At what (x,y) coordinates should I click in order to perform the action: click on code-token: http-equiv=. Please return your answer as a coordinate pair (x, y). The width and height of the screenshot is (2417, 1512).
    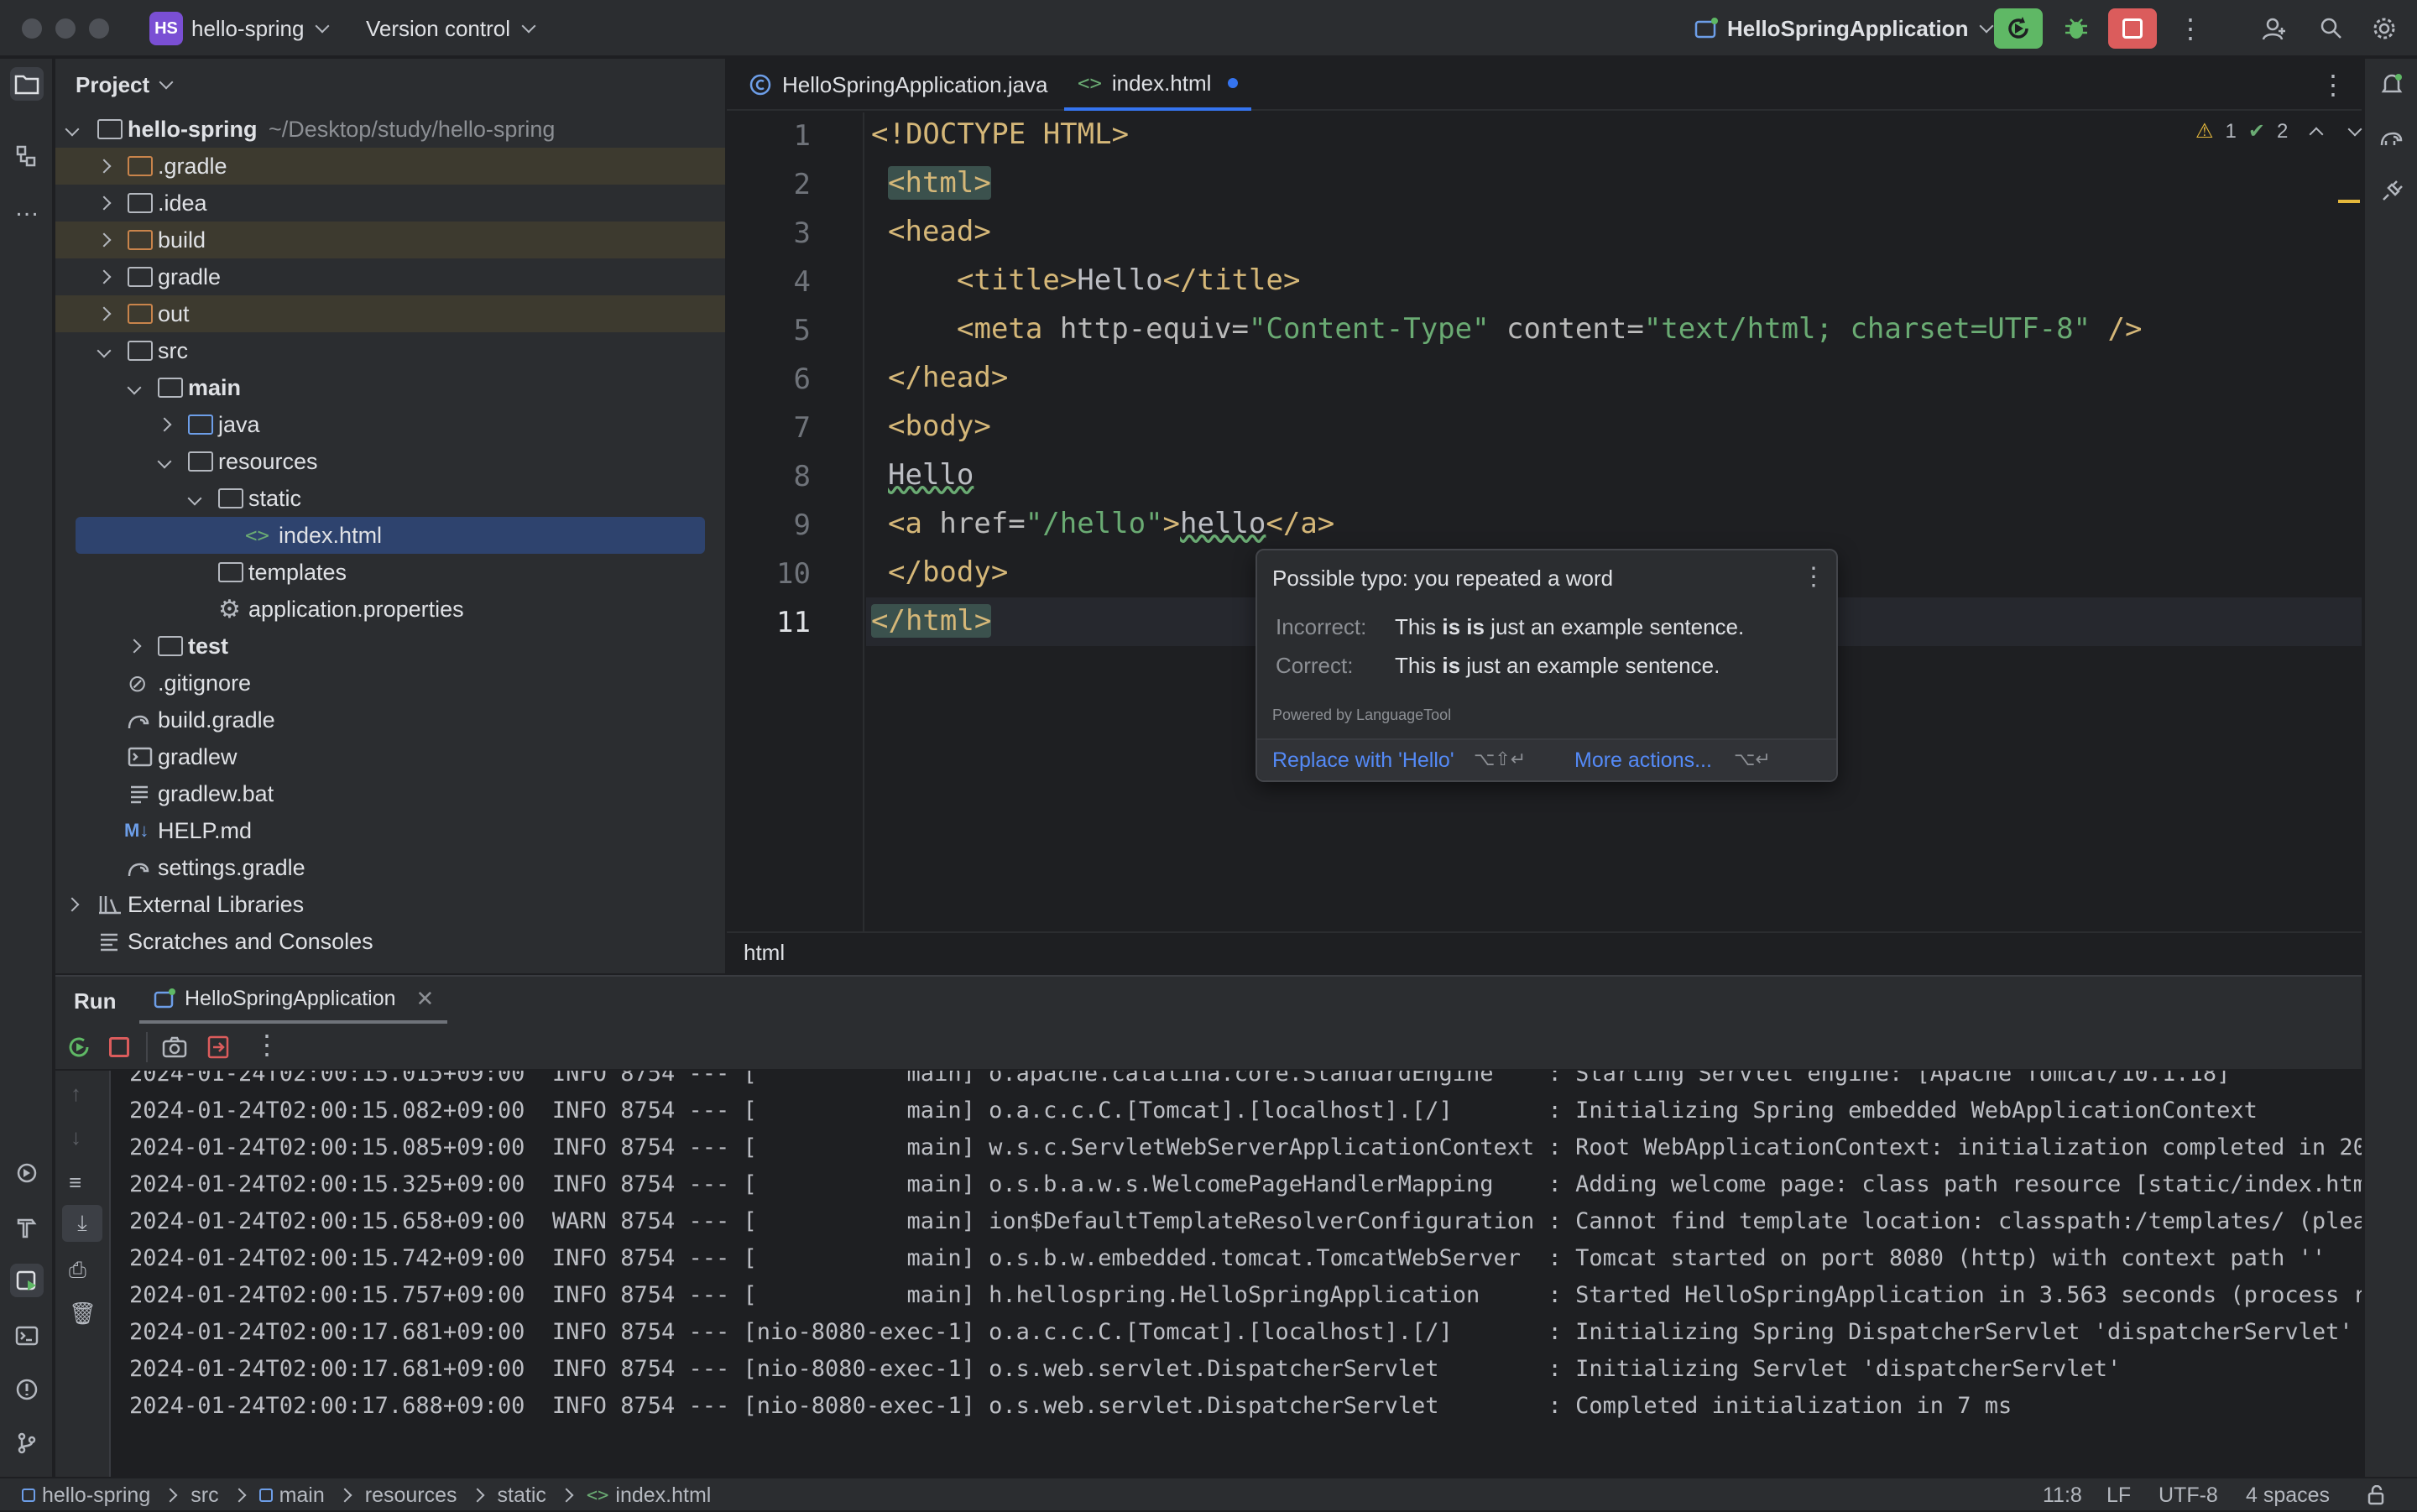
    Looking at the image, I should click on (1145, 329).